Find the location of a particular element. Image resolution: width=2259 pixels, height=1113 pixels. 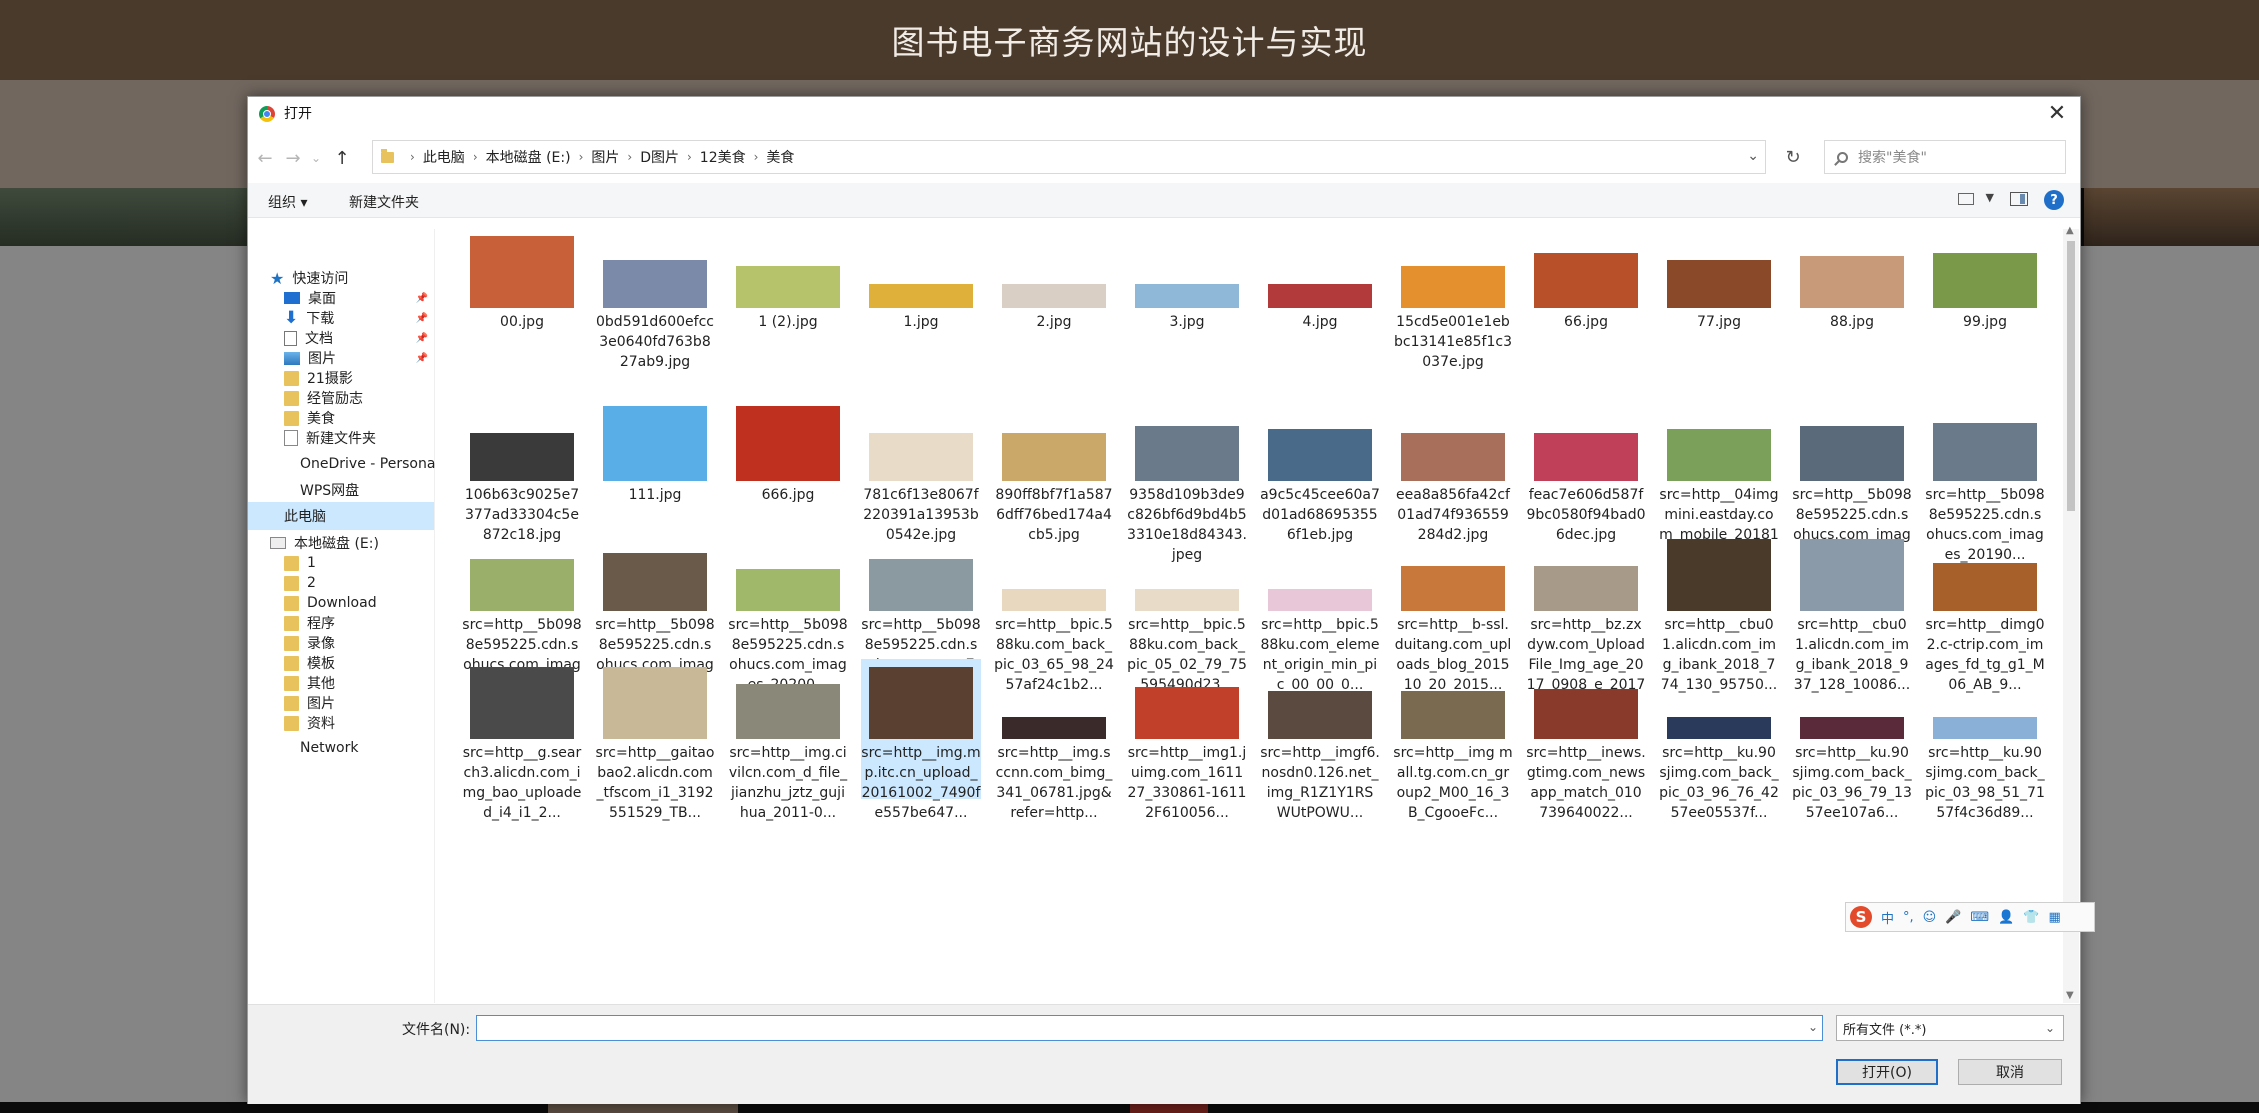

file-item: 99.jpg is located at coordinates (1985, 318).